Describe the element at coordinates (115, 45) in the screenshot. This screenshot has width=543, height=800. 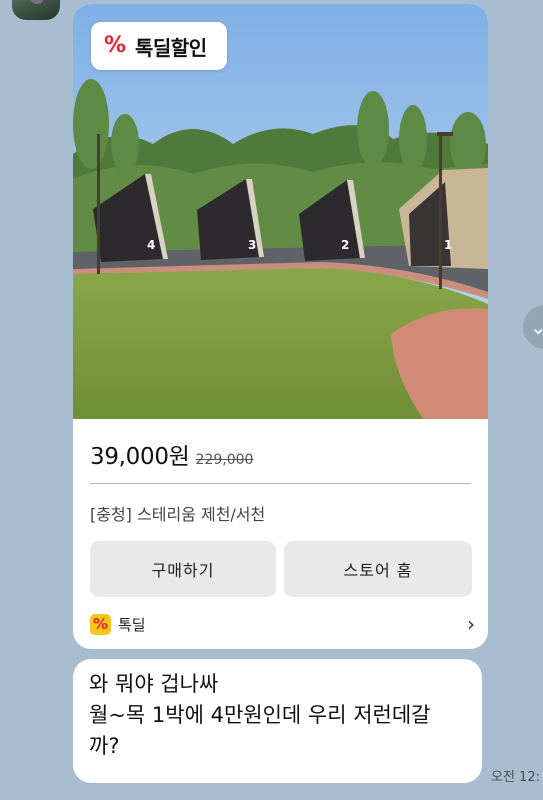
I see `tokdeal-percent-icon: %` at that location.